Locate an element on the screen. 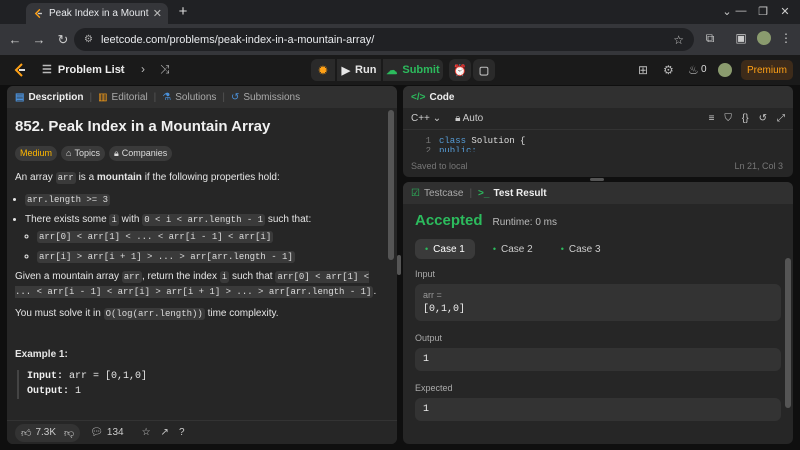 This screenshot has height=450, width=800. submit-label: Submit is located at coordinates (421, 70).